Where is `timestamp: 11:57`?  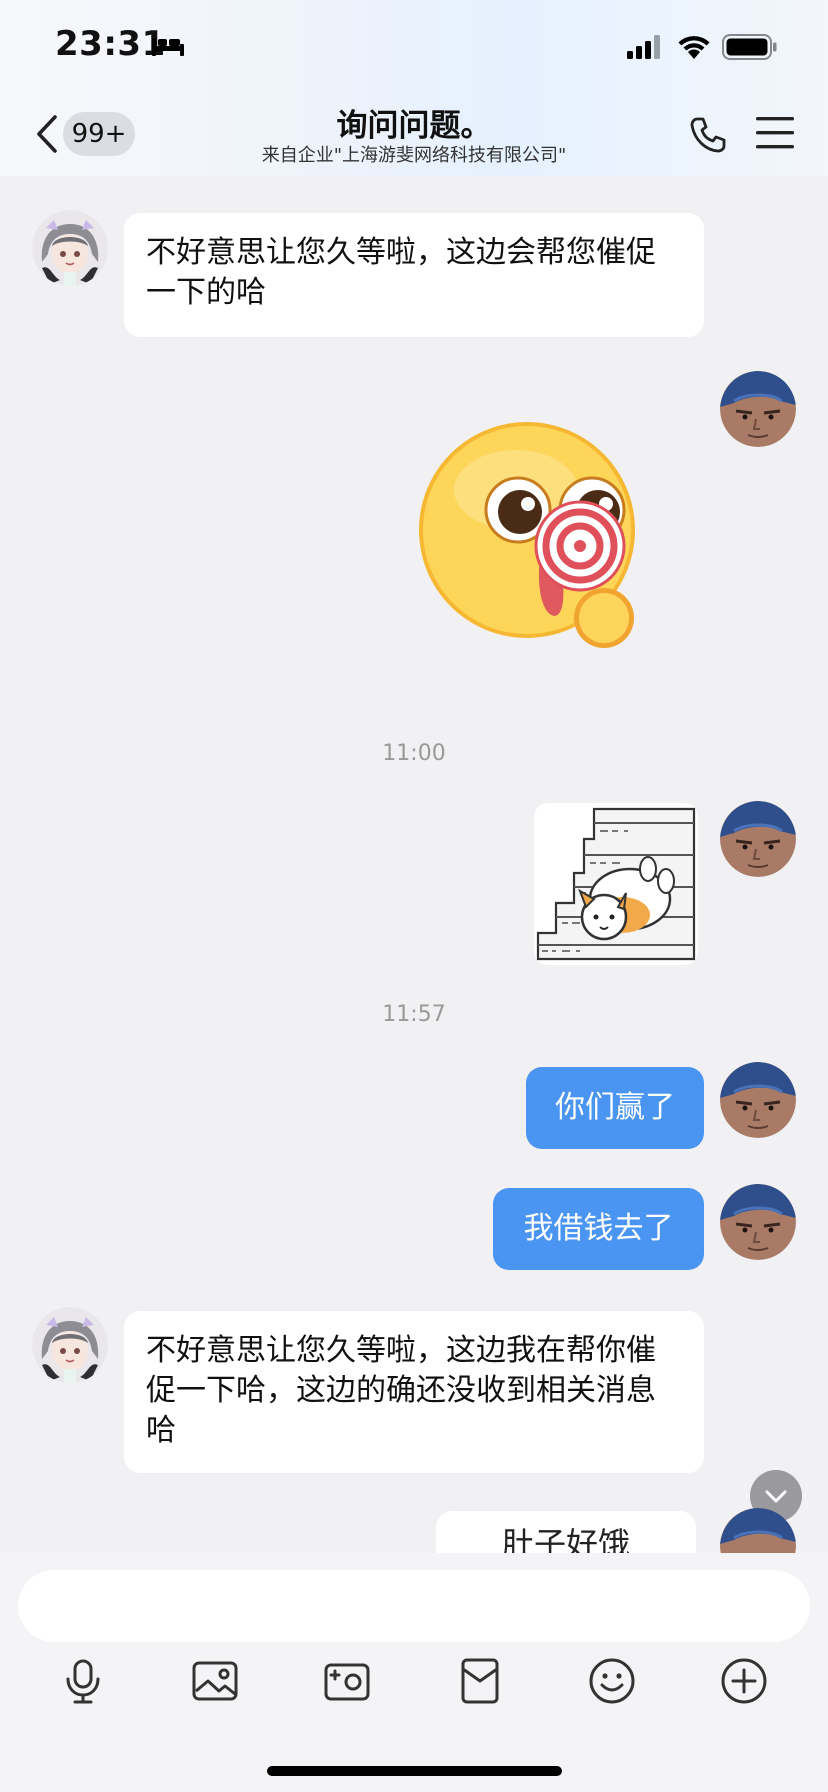
timestamp: 11:57 is located at coordinates (414, 1014).